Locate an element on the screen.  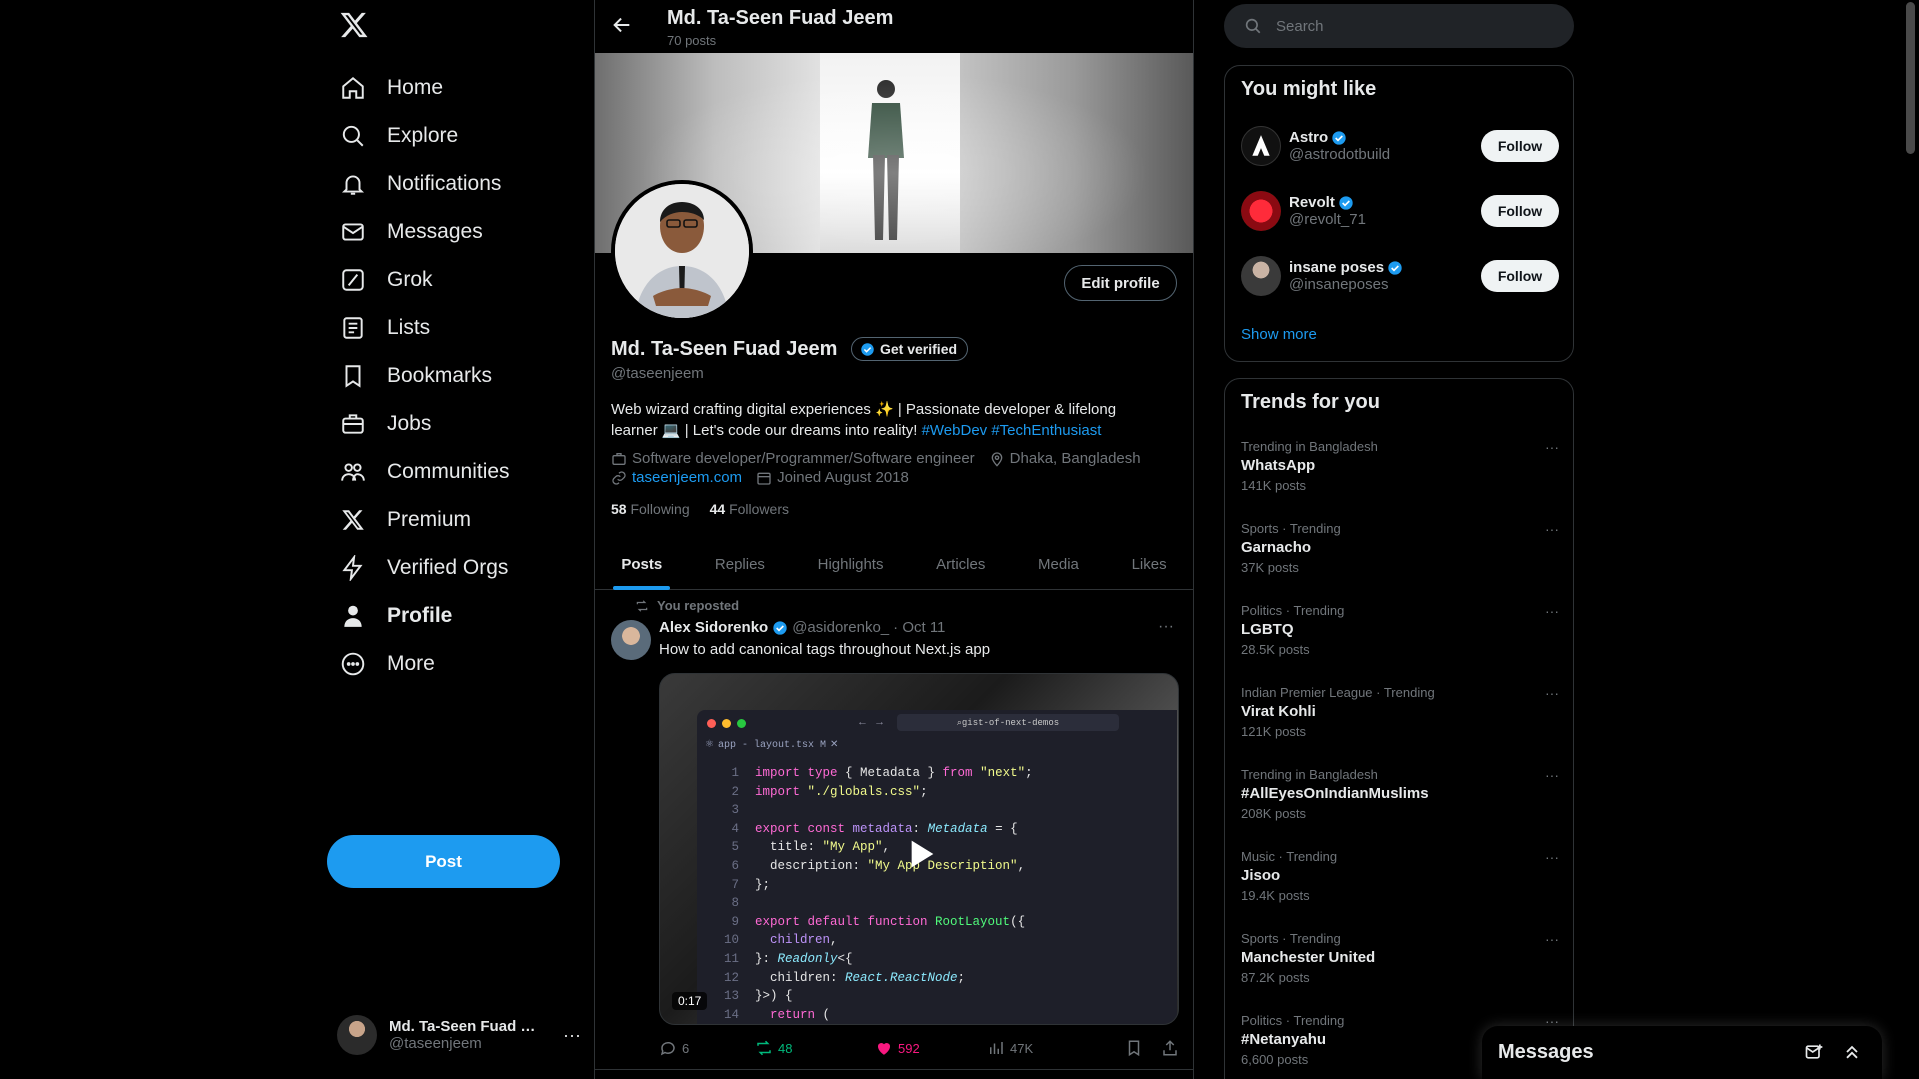
reply-button: 6 is located at coordinates (707, 1048).